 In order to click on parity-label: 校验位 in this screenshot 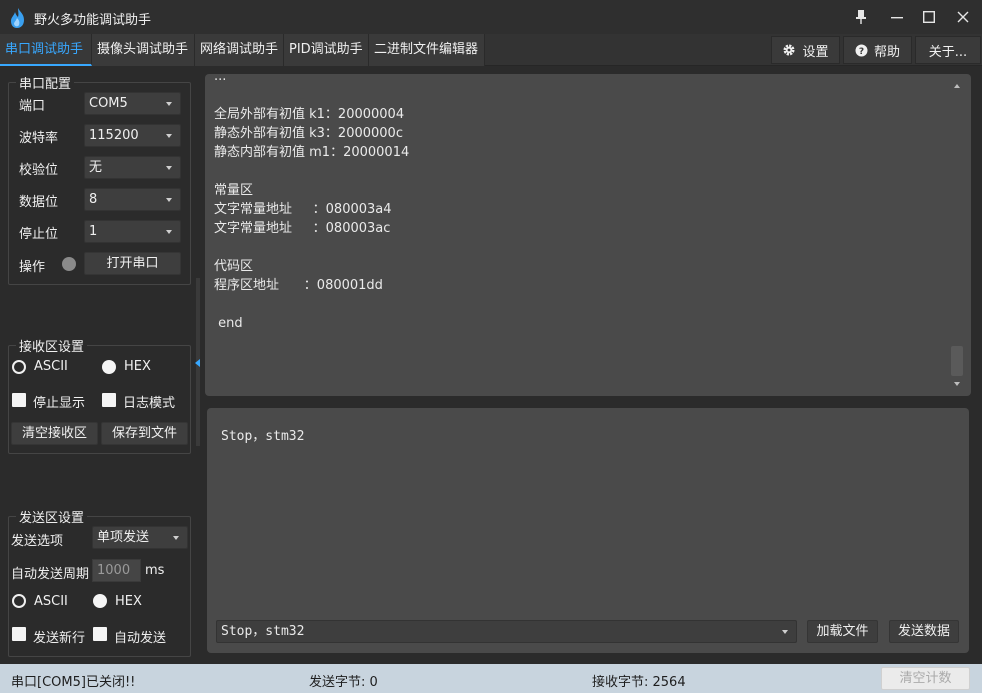, I will do `click(39, 170)`.